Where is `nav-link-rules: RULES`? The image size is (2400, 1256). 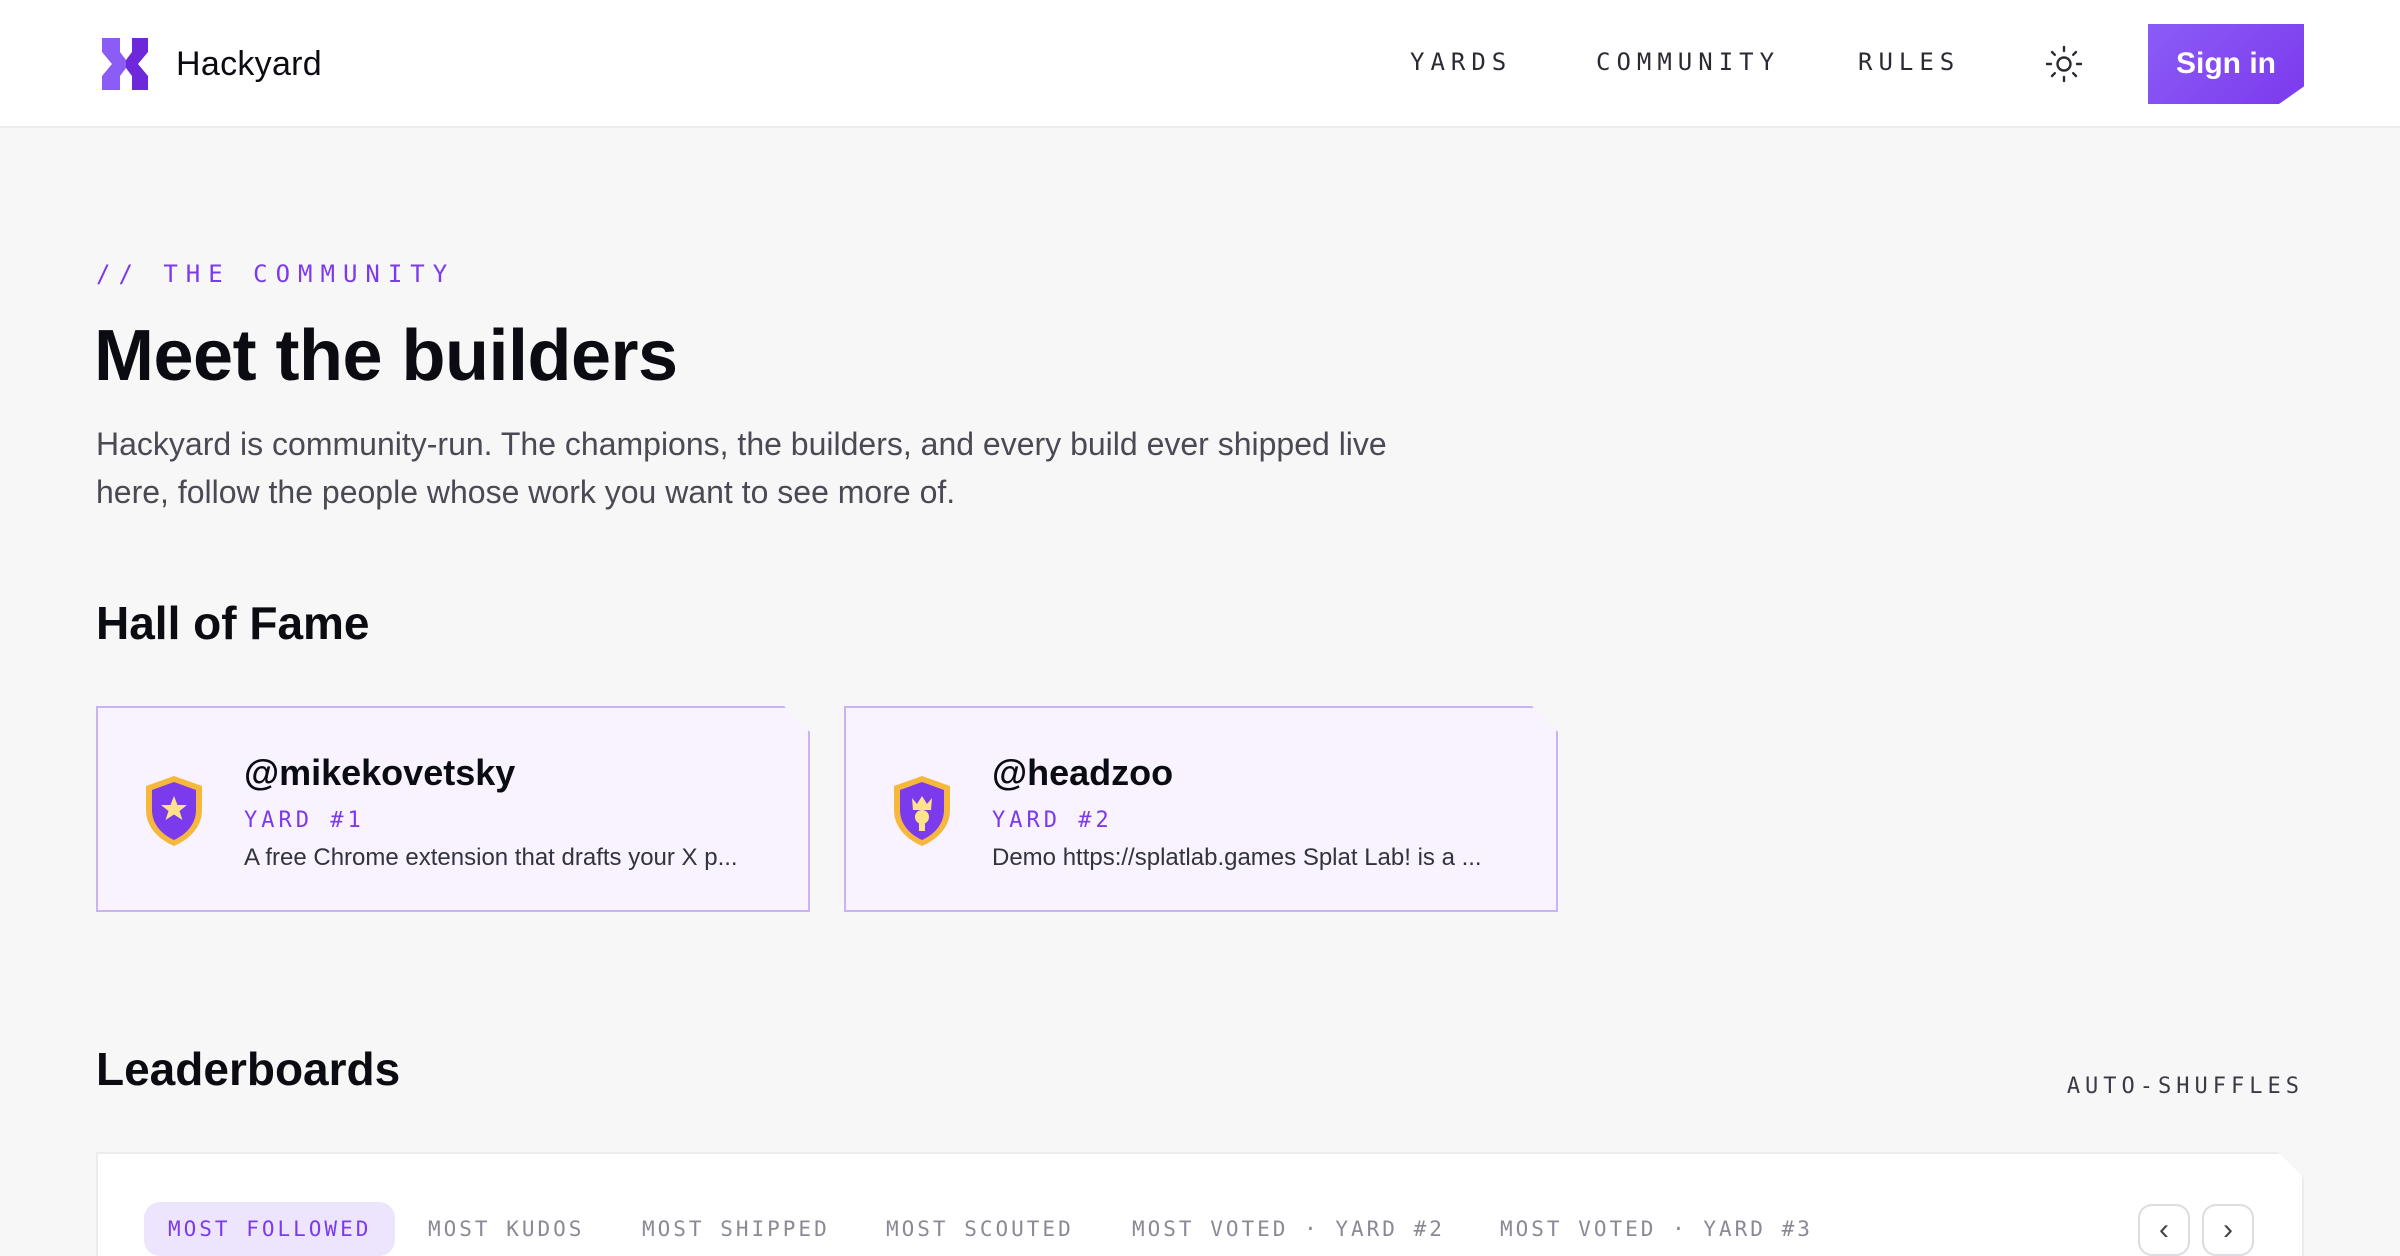
nav-link-rules: RULES is located at coordinates (1909, 62).